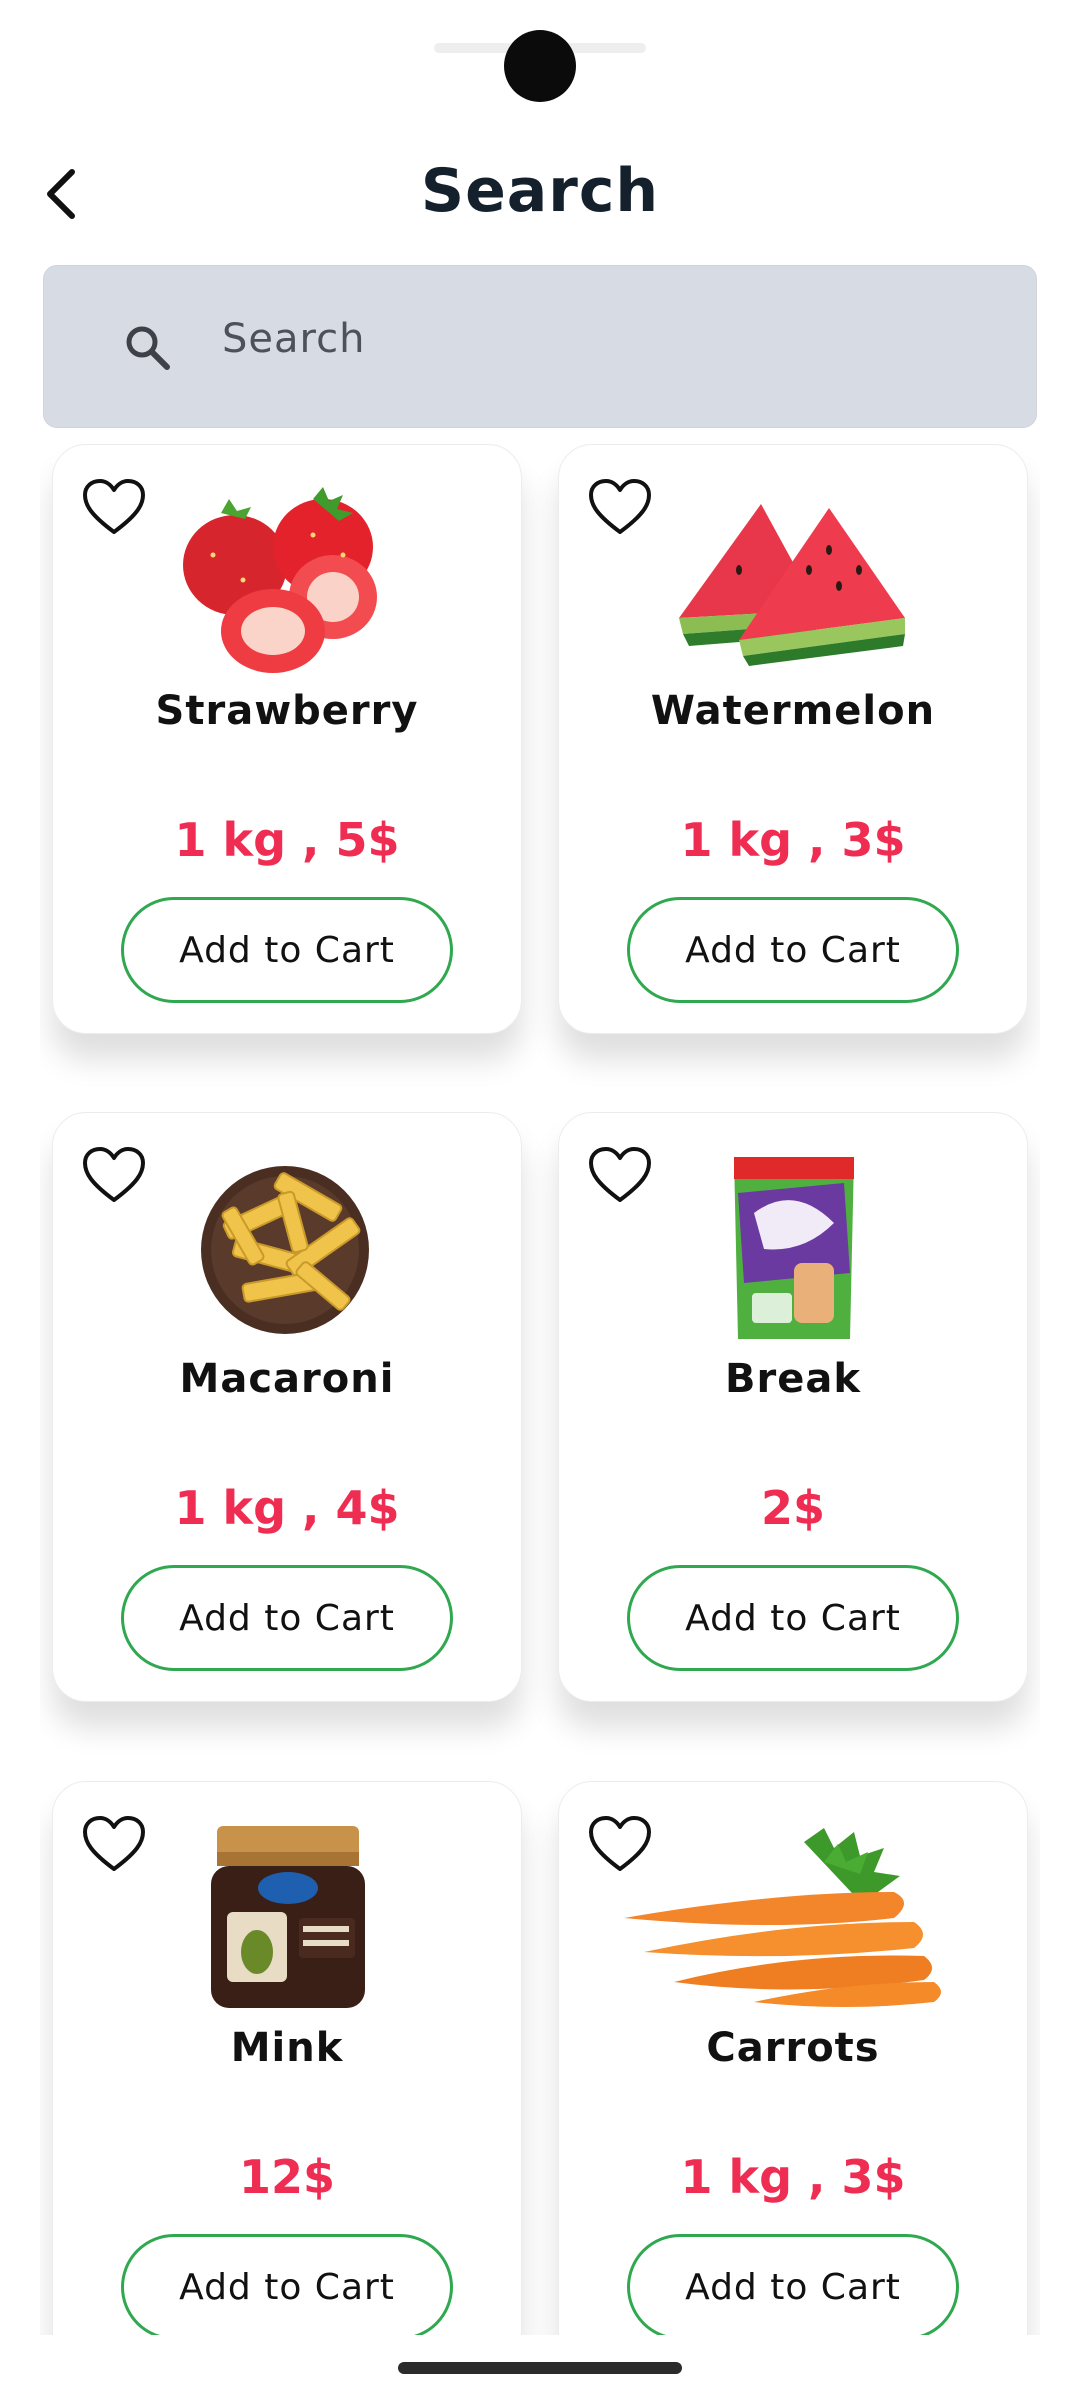  What do you see at coordinates (288, 1248) in the screenshot?
I see `macaroni-image` at bounding box center [288, 1248].